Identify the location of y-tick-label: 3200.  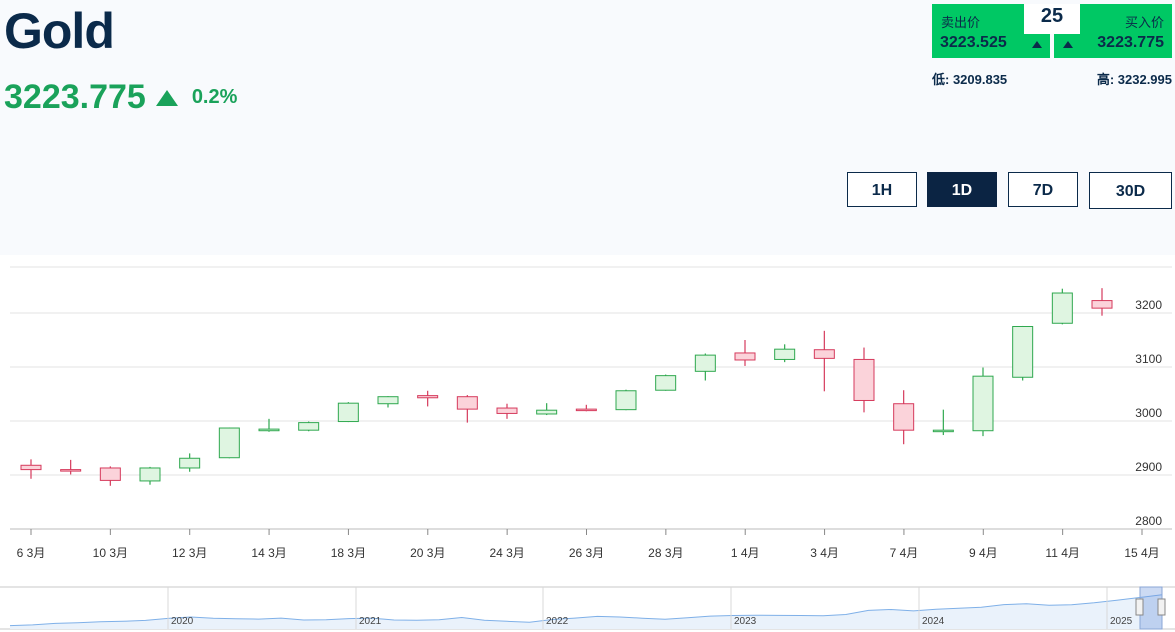
(1148, 305).